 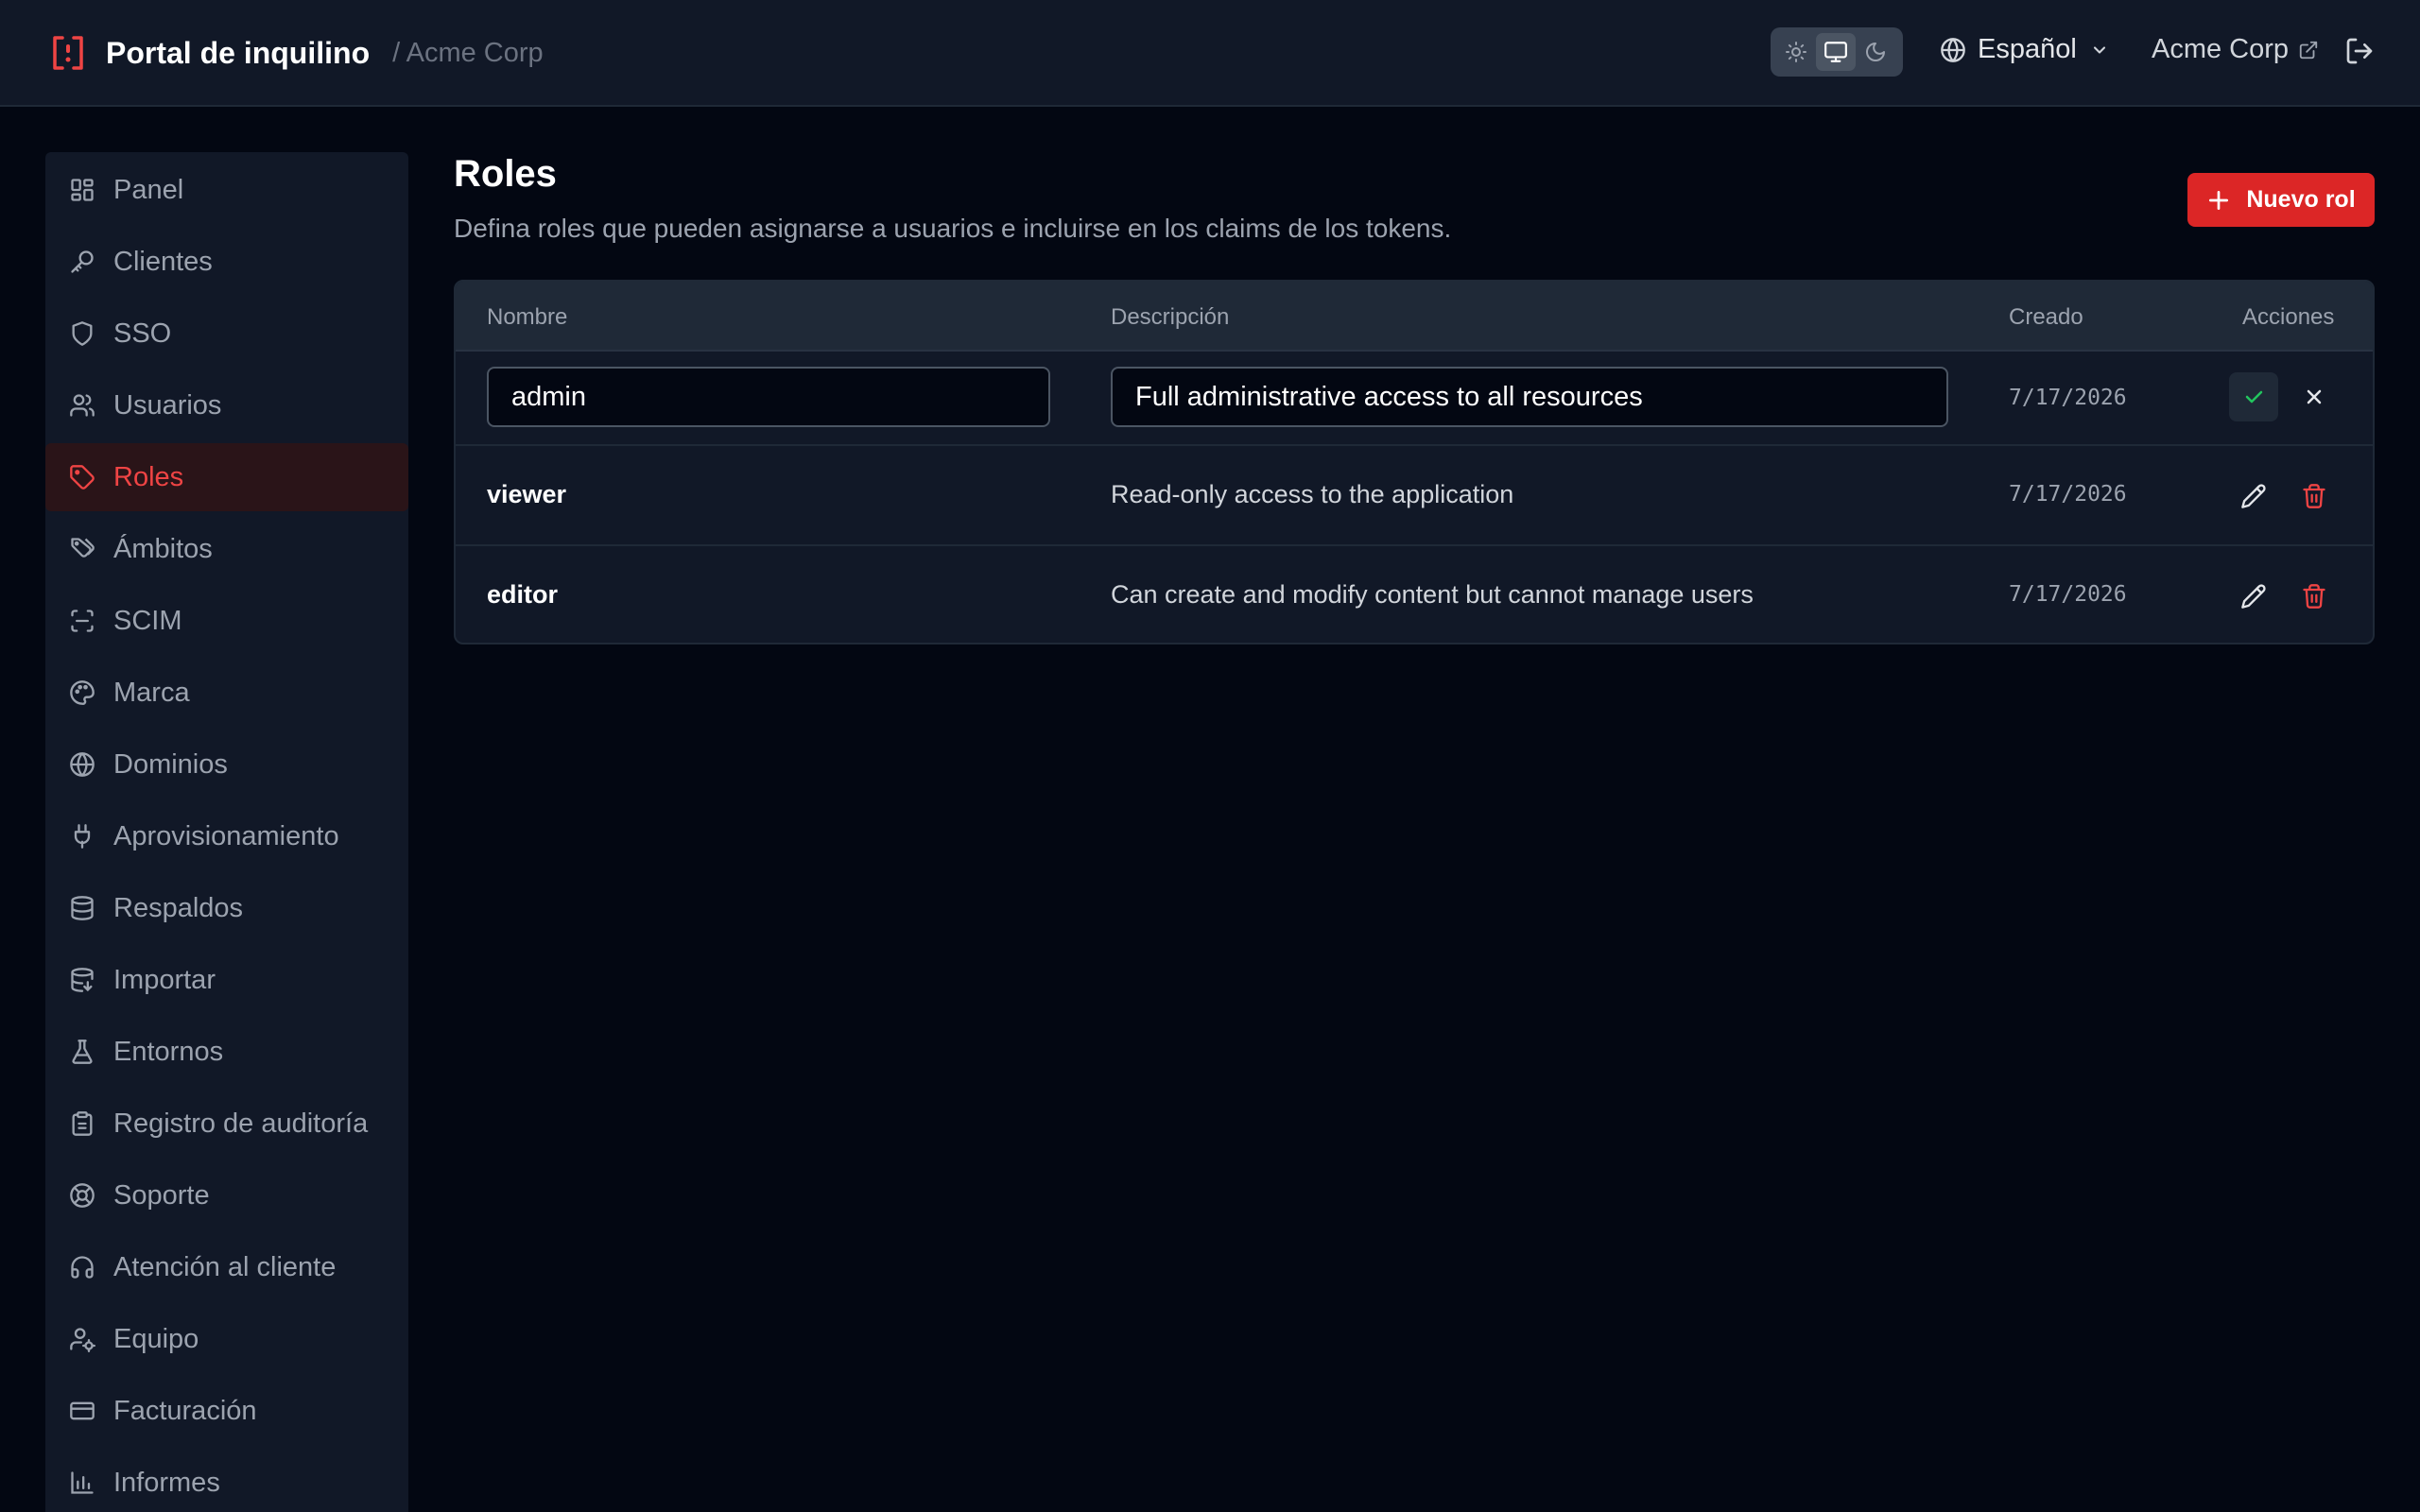 What do you see at coordinates (167, 405) in the screenshot?
I see `sidebar-item-label: Usuarios` at bounding box center [167, 405].